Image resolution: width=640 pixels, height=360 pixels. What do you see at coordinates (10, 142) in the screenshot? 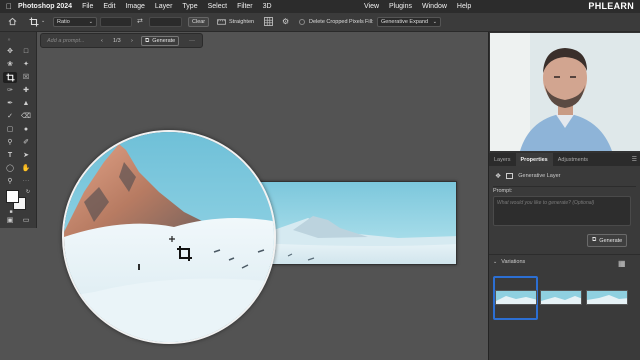
I see `dodge-tool-icon: ⚲` at bounding box center [10, 142].